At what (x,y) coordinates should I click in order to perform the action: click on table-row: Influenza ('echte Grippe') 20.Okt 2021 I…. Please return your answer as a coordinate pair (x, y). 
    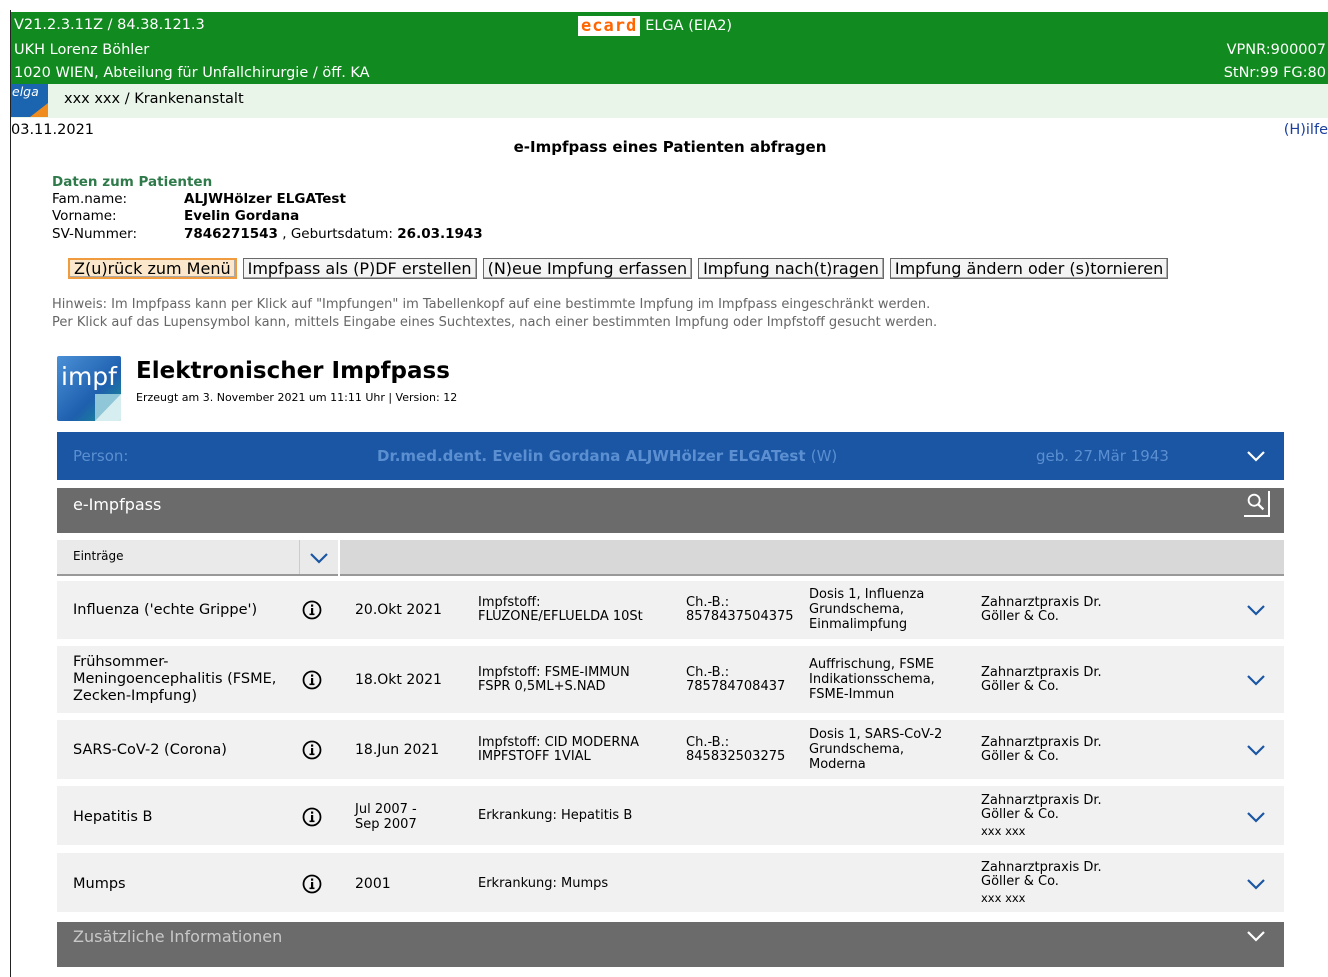
    Looking at the image, I should click on (670, 610).